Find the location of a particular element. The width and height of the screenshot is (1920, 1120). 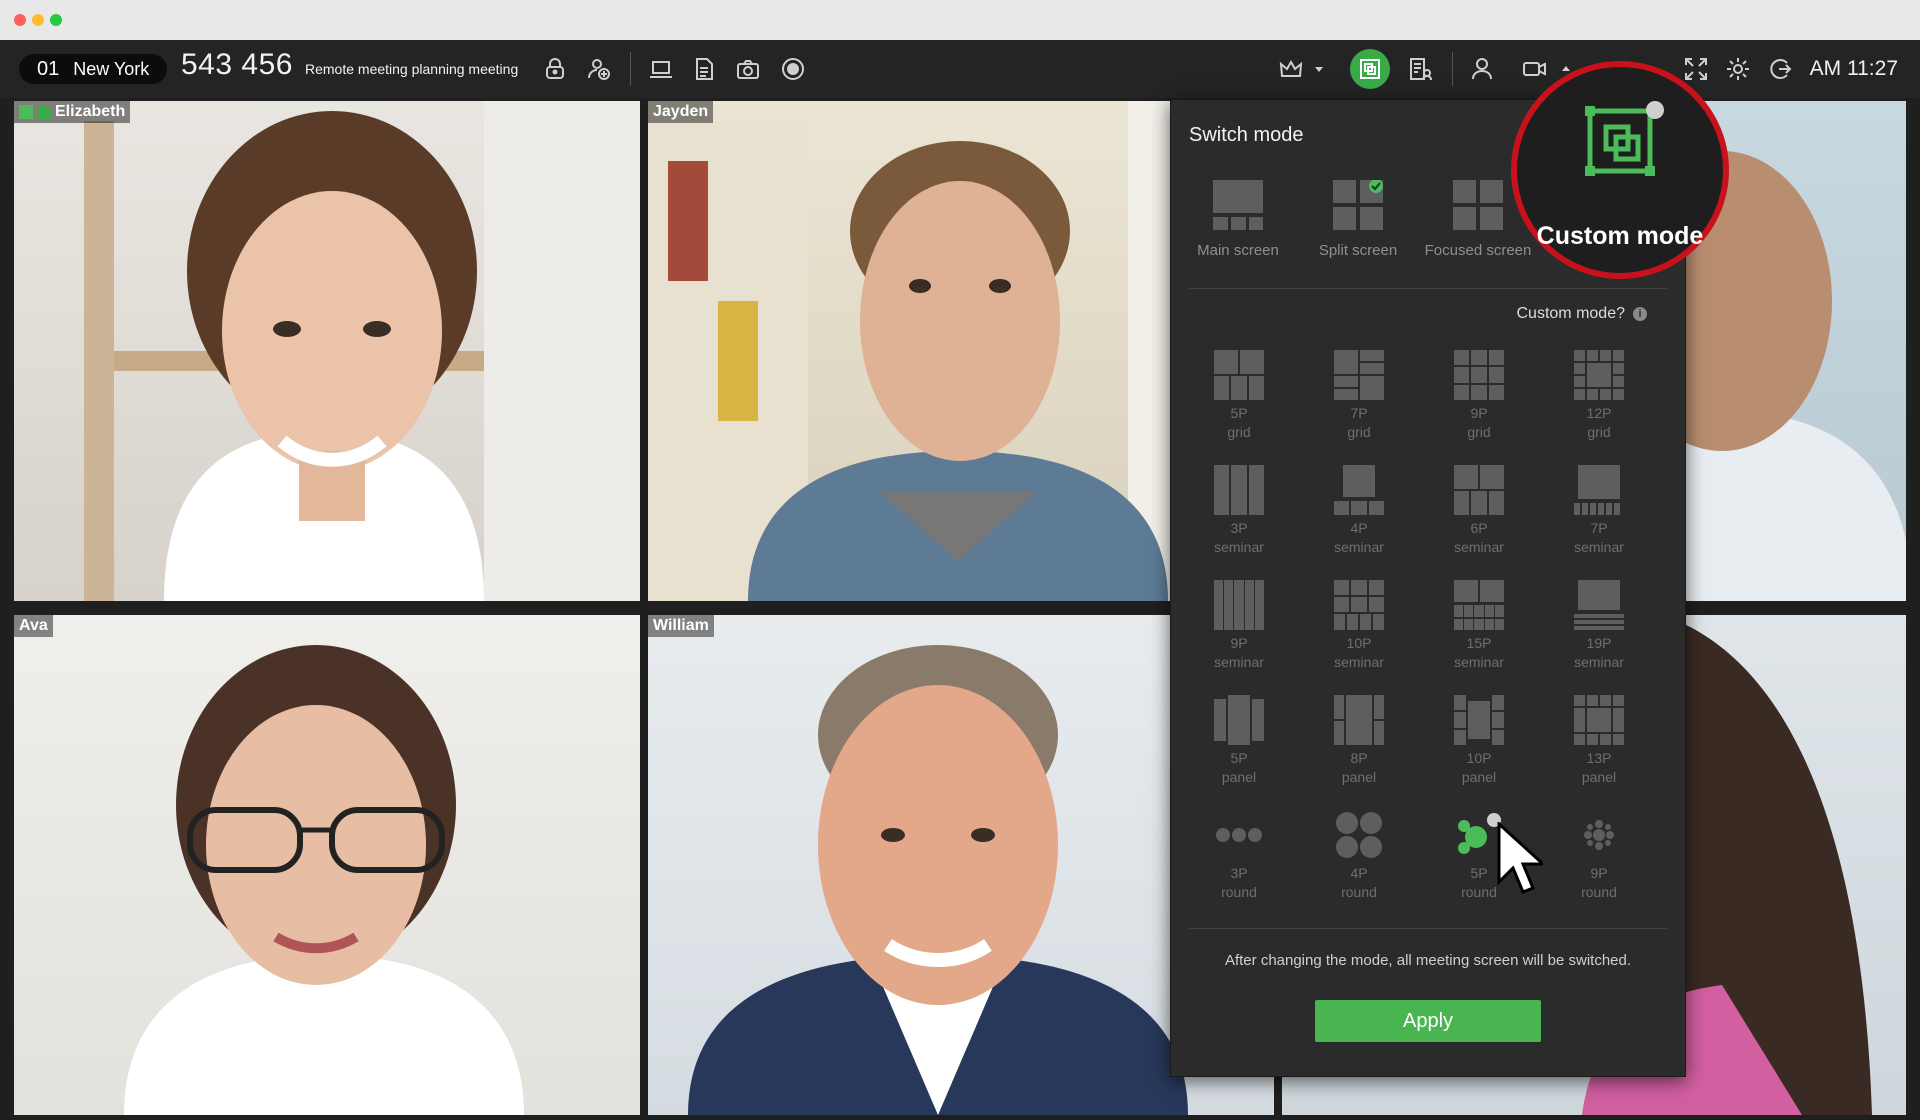

lock-icon is located at coordinates (555, 69).